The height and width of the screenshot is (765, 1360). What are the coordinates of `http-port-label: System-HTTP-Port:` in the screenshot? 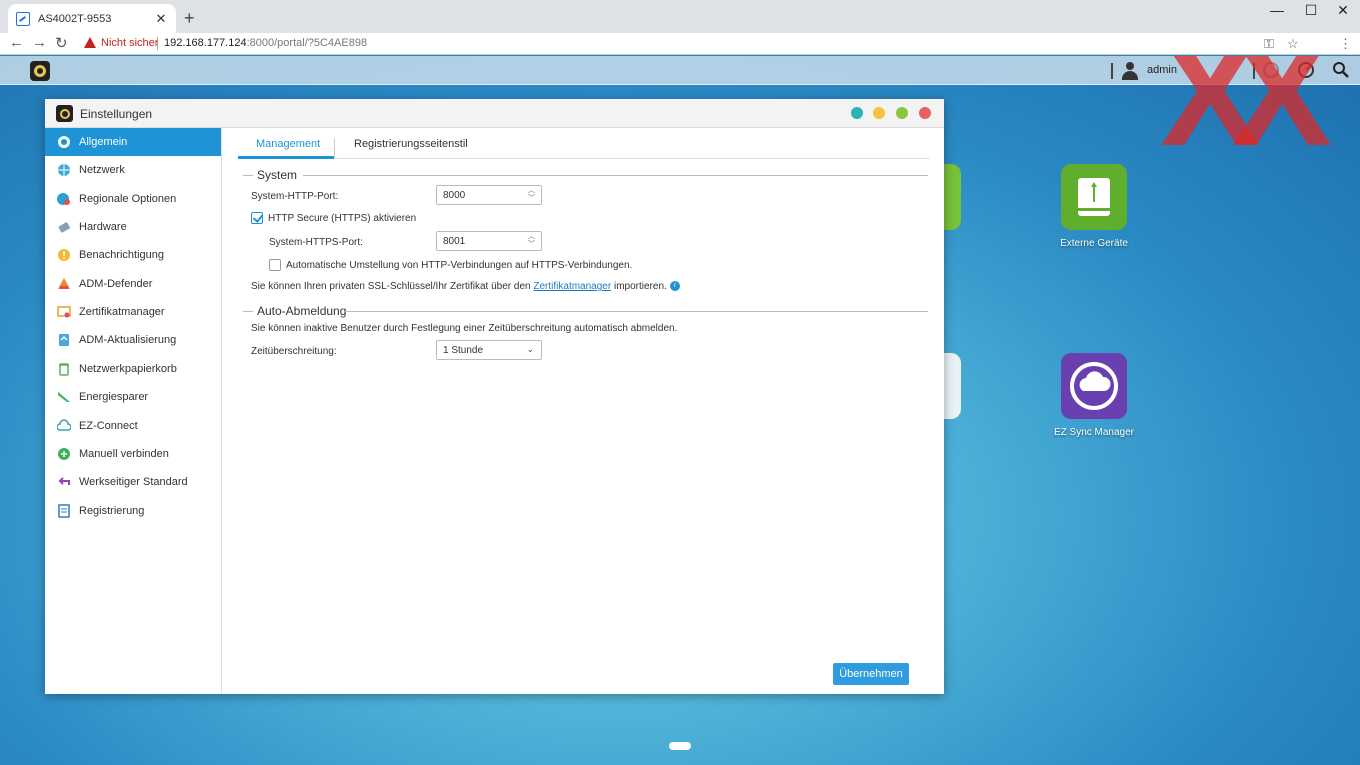 It's located at (295, 196).